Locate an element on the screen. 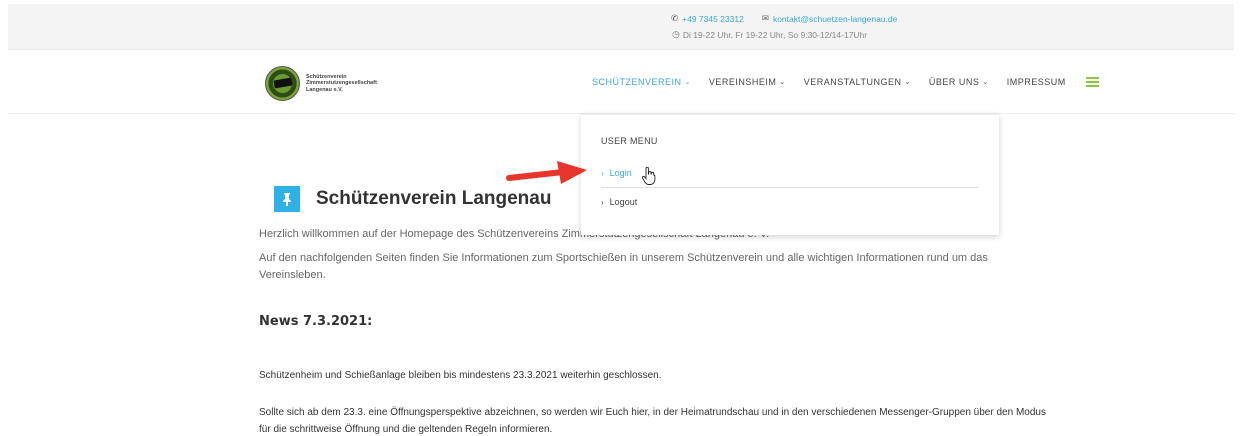  logout-label: Logout is located at coordinates (623, 202).